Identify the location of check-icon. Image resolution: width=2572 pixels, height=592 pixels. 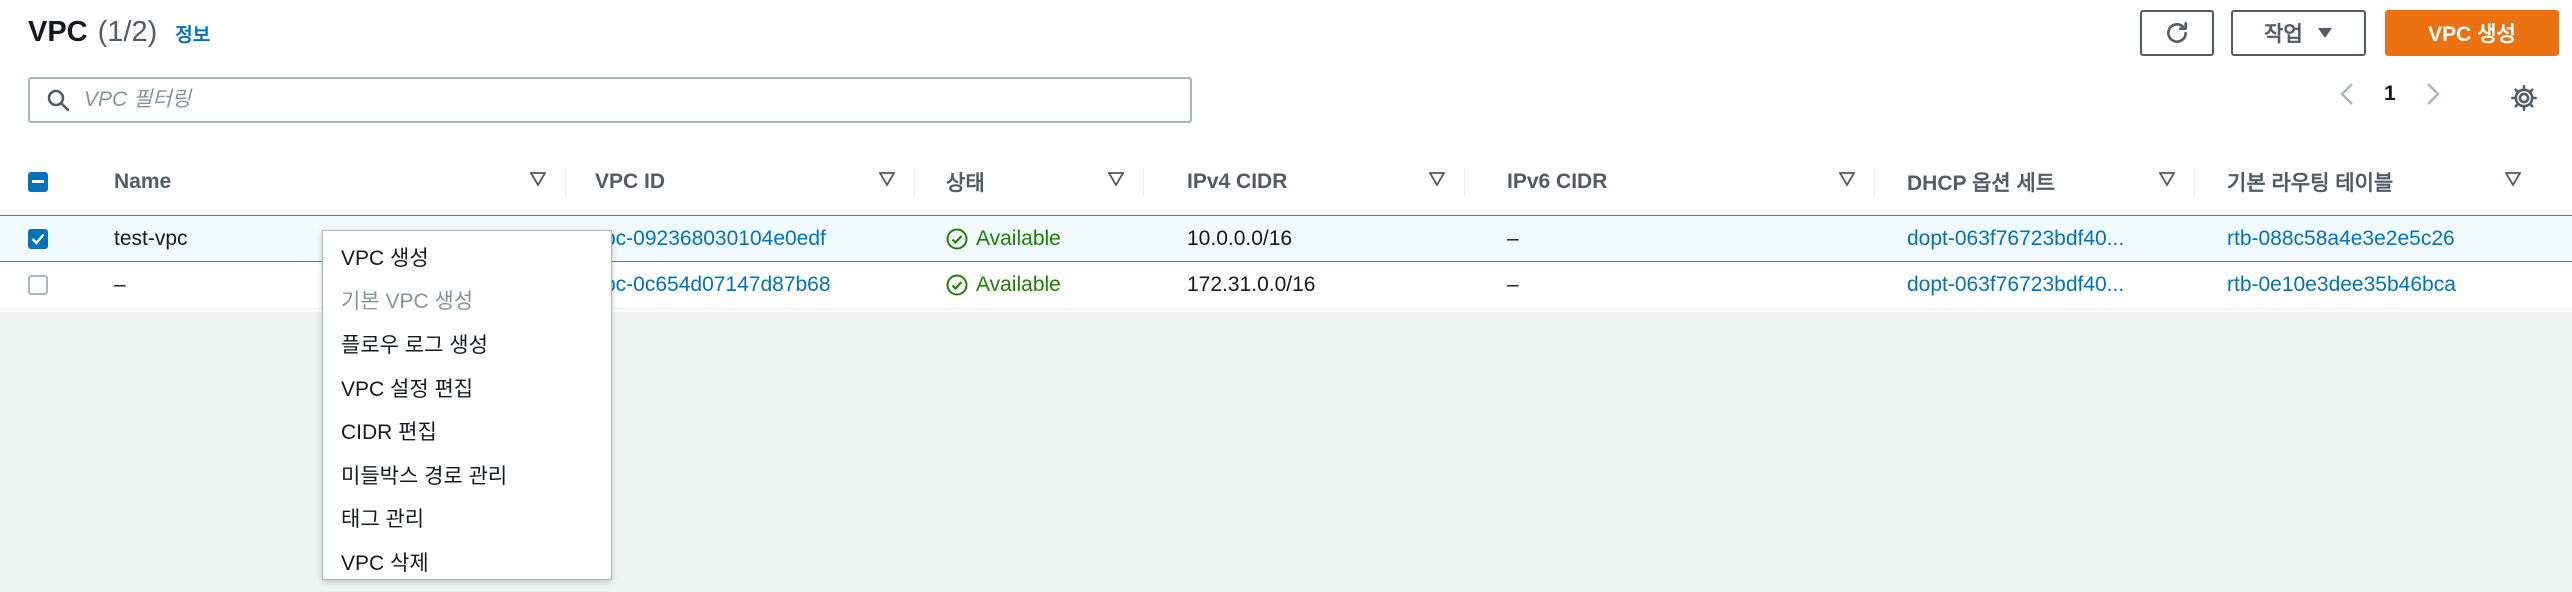
(38, 239).